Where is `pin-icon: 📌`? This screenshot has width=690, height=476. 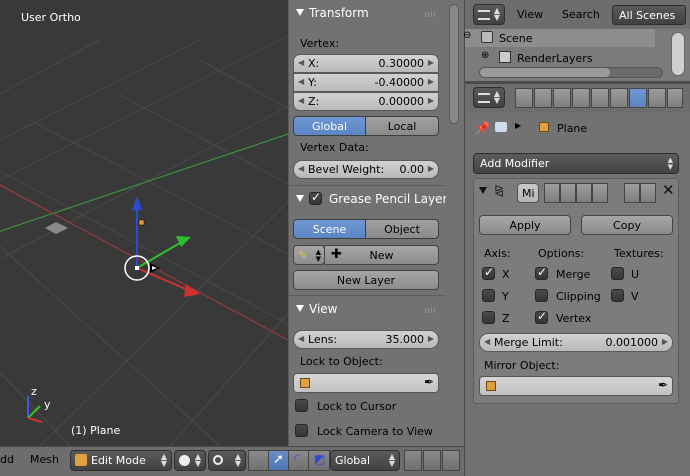 pin-icon: 📌 is located at coordinates (482, 128).